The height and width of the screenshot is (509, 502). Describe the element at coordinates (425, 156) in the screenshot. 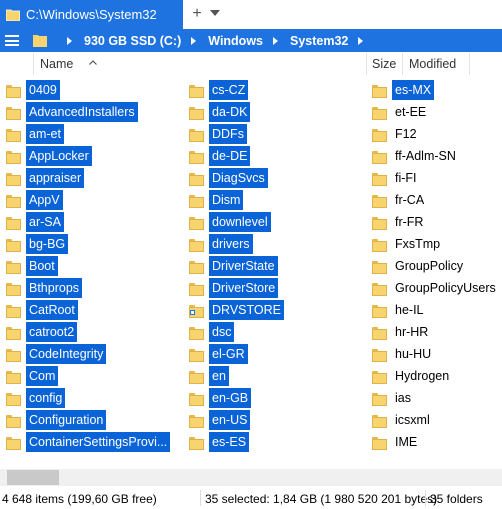

I see `list-item-label: ff-Adlm-SN` at that location.